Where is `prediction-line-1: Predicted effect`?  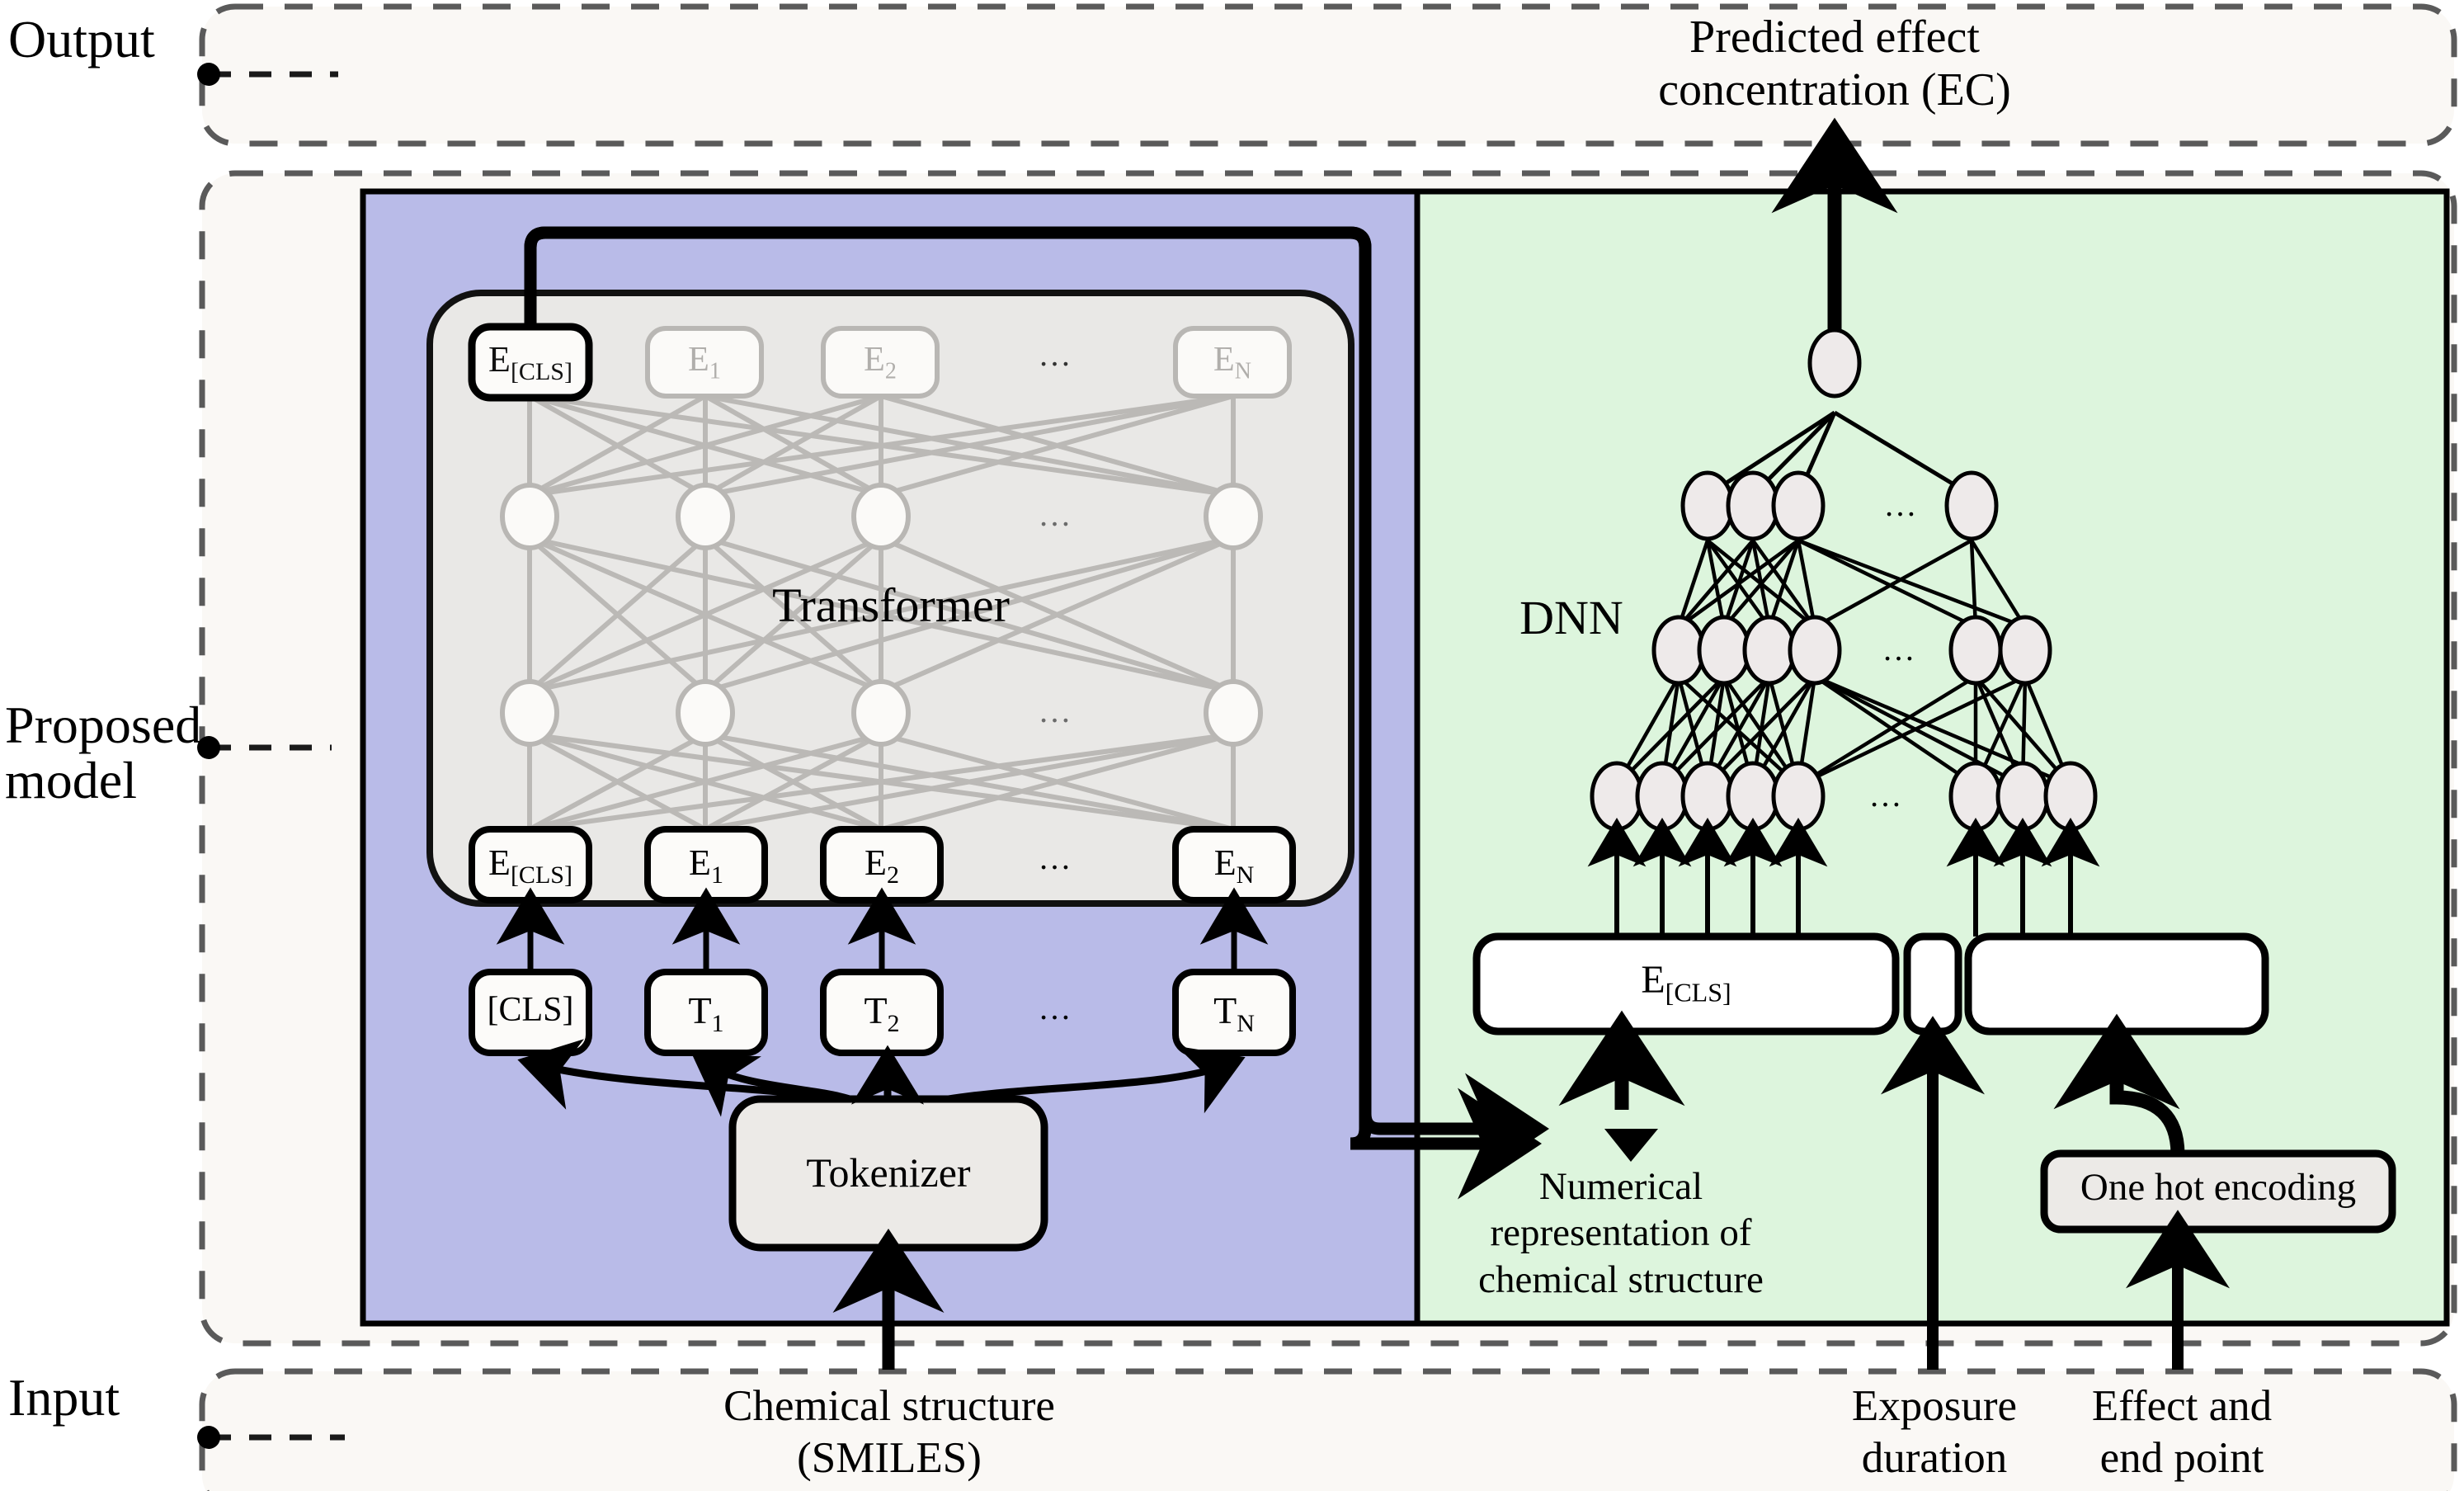
prediction-line-1: Predicted effect is located at coordinates (1834, 37).